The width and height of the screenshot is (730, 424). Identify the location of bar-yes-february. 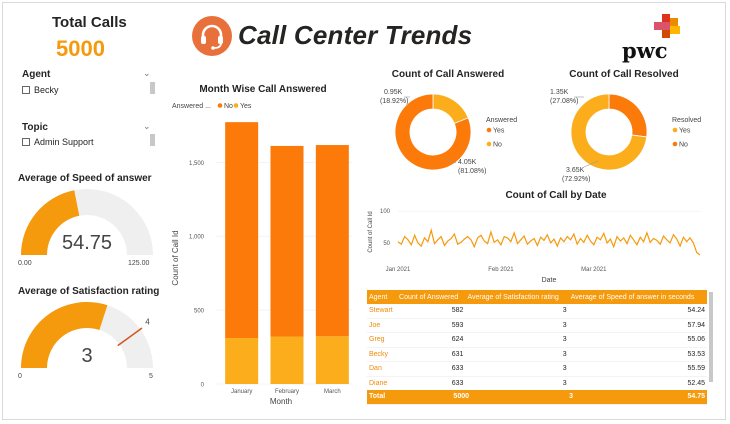
(287, 360).